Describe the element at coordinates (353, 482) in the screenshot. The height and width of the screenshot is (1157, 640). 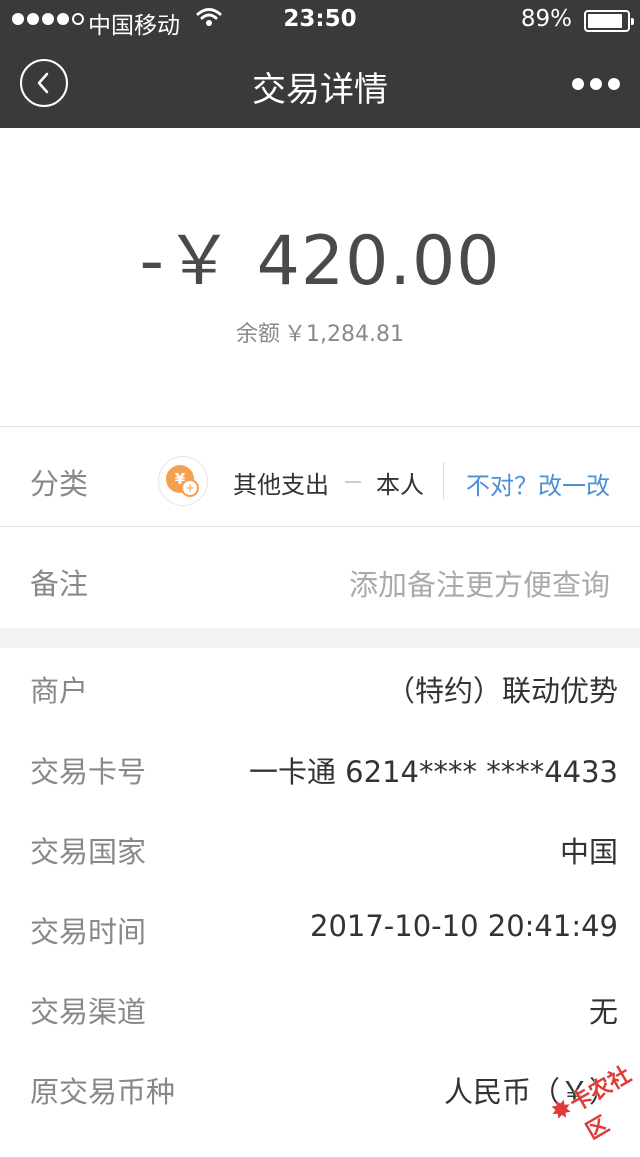
I see `dash-separator` at that location.